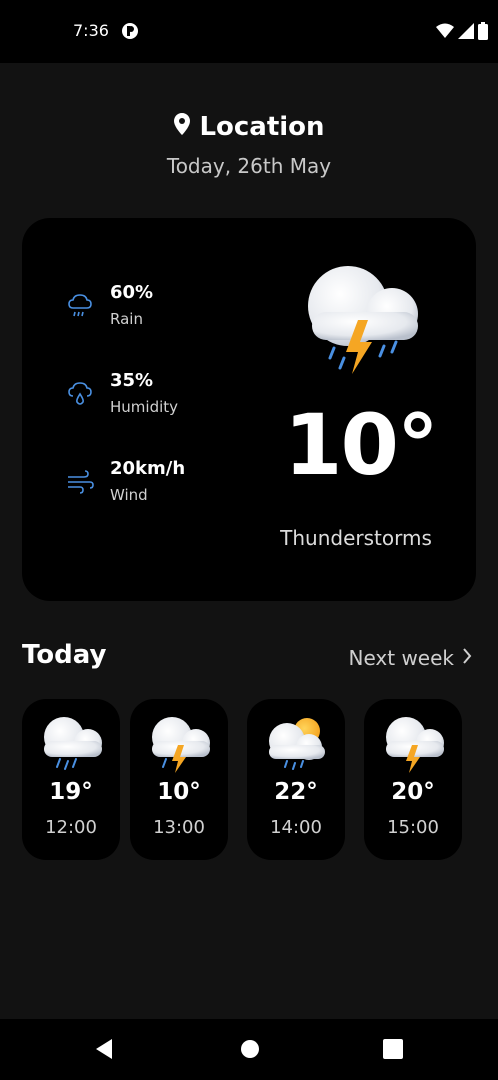  I want to click on current-condition: Thunderstorms, so click(356, 538).